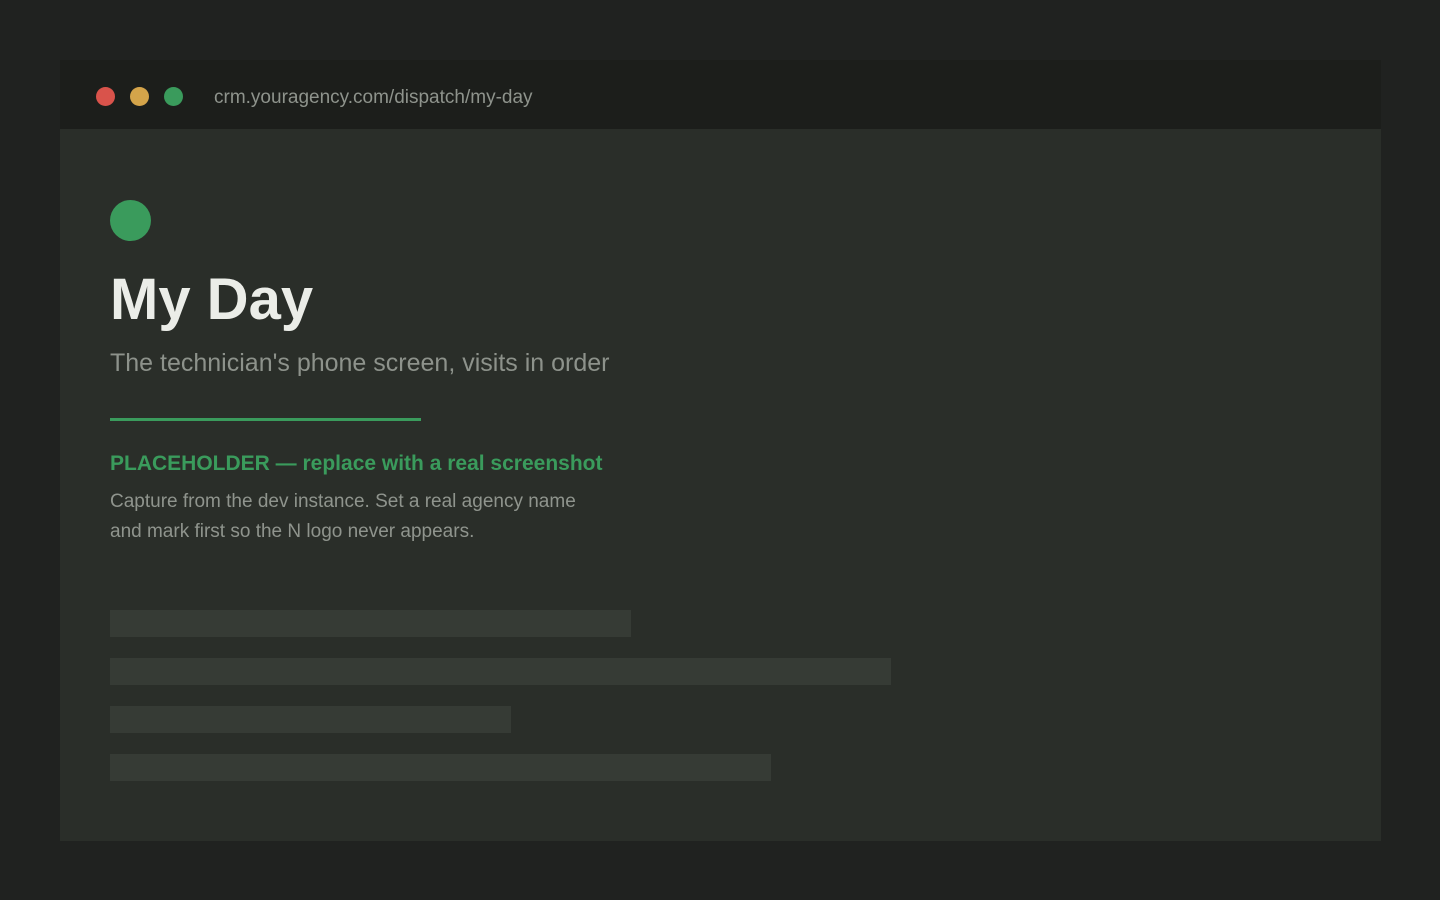  What do you see at coordinates (139, 96) in the screenshot?
I see `minimize-window-button` at bounding box center [139, 96].